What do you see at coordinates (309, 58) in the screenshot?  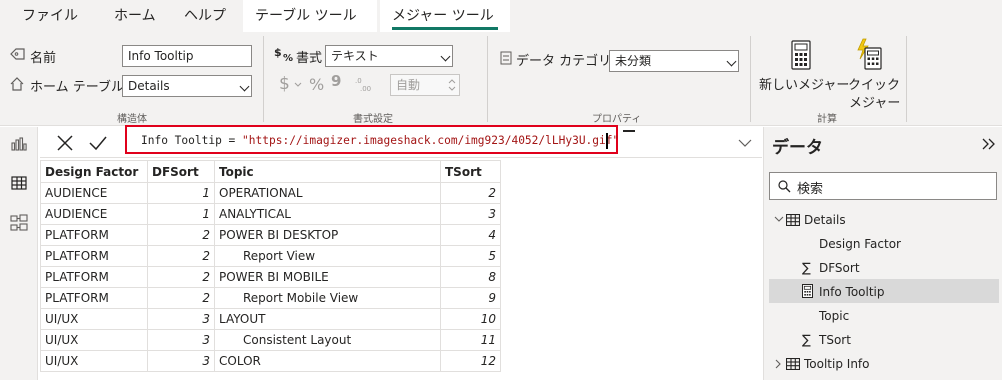 I see `format-label: 書式` at bounding box center [309, 58].